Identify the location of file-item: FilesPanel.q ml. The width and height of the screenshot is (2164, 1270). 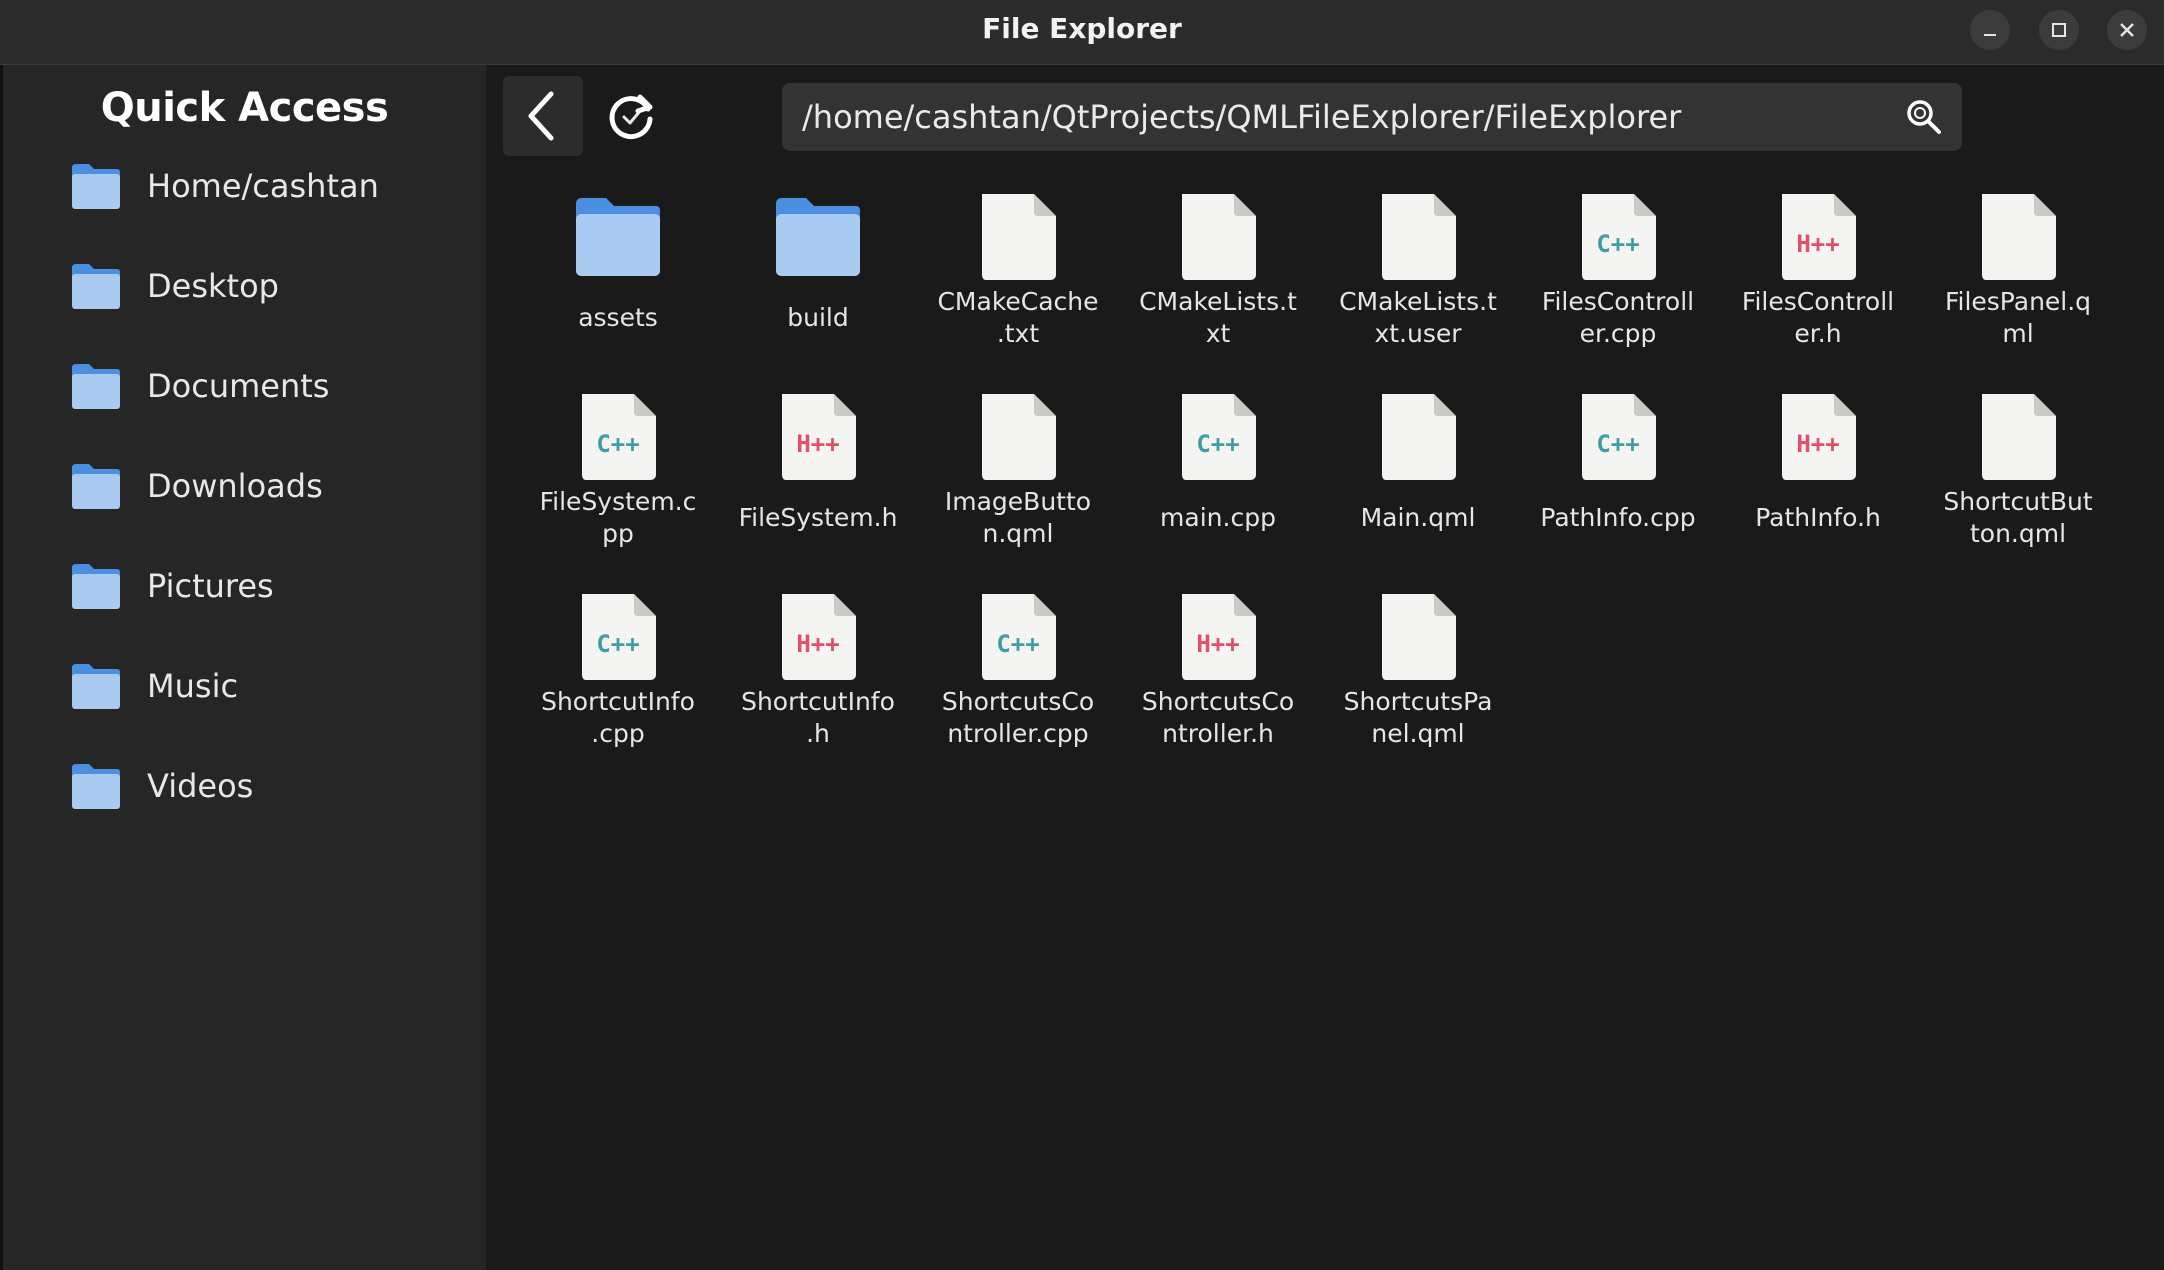
(2018, 286).